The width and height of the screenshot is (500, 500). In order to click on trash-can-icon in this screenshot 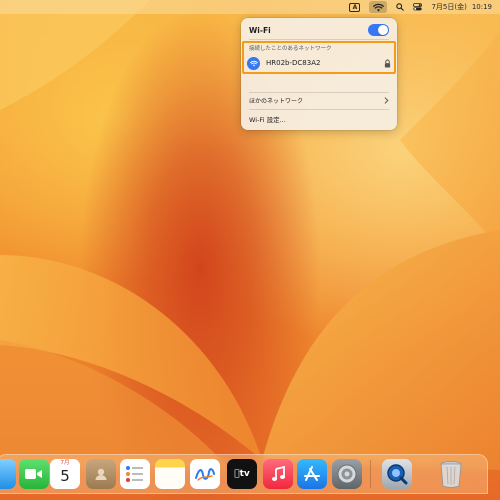, I will do `click(451, 474)`.